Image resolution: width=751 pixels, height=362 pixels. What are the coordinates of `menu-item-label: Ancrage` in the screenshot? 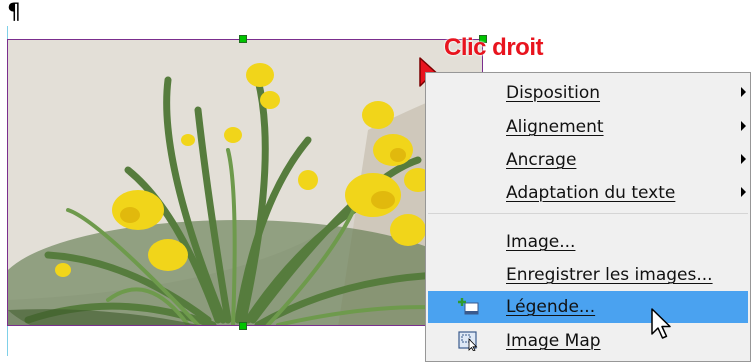 It's located at (541, 160).